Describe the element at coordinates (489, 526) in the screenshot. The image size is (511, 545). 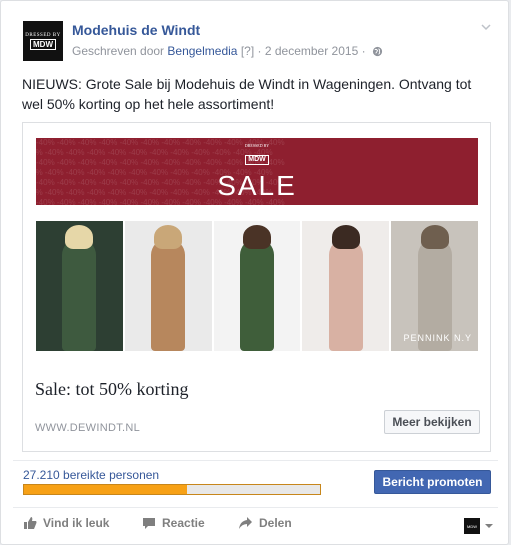
I see `caret-down-icon` at that location.